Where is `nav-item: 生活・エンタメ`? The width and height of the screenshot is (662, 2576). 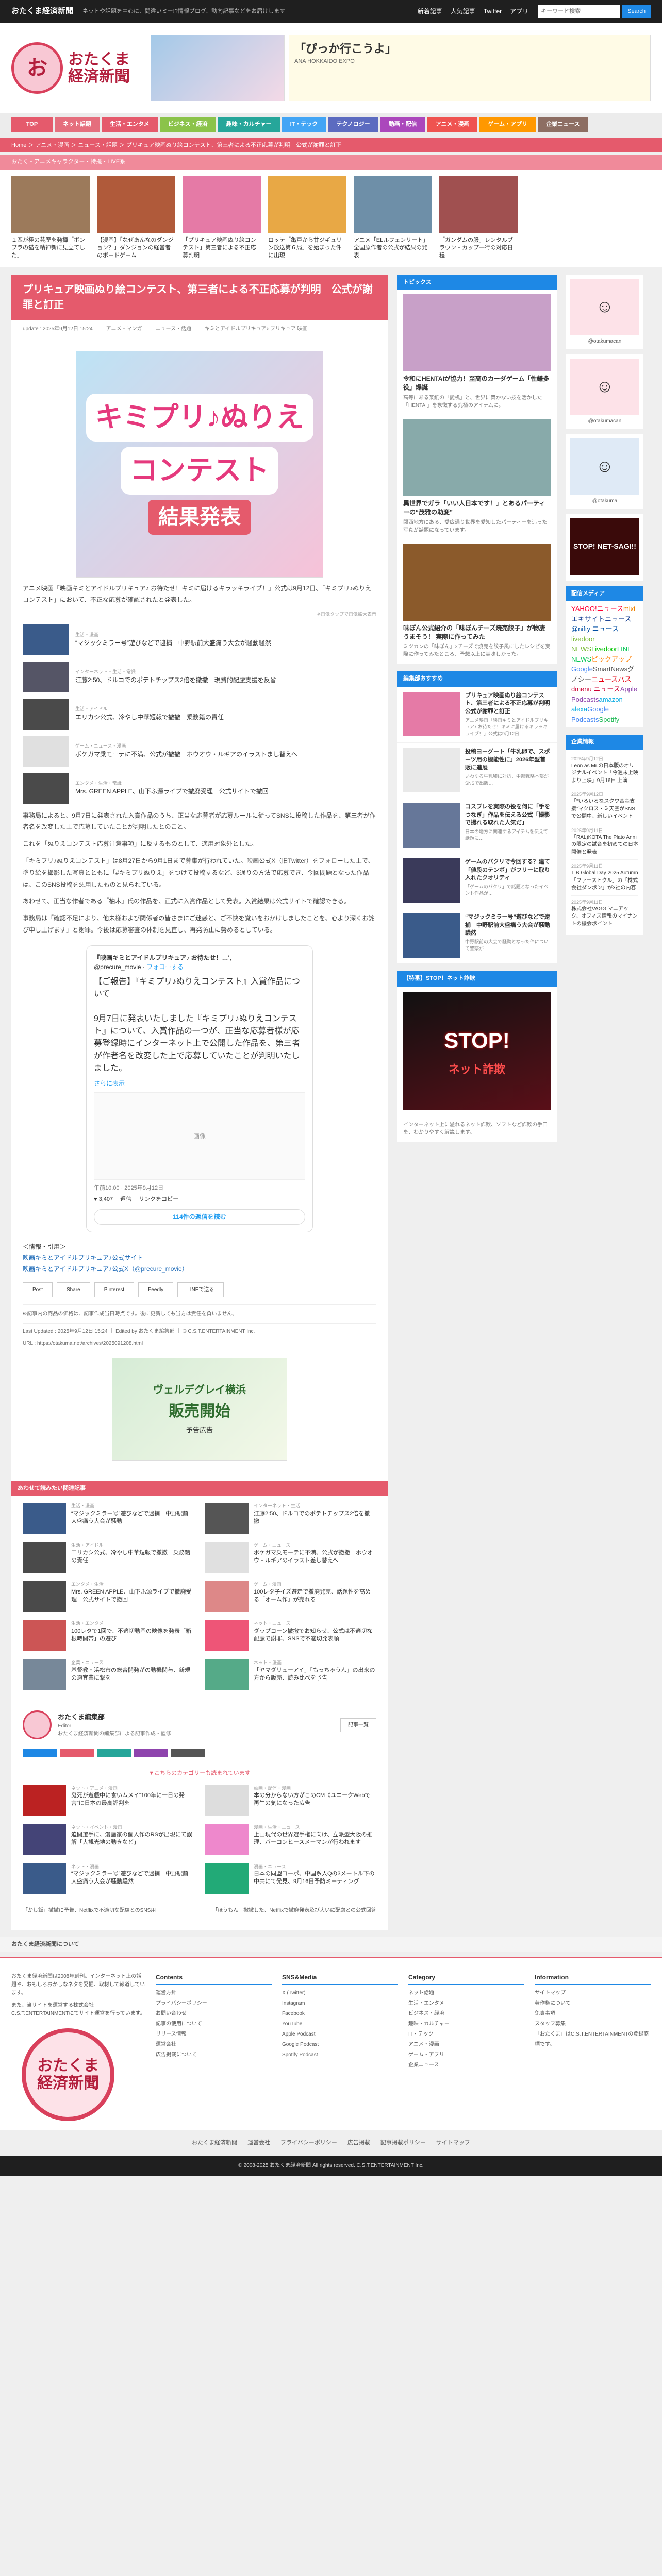
nav-item: 生活・エンタメ is located at coordinates (130, 124).